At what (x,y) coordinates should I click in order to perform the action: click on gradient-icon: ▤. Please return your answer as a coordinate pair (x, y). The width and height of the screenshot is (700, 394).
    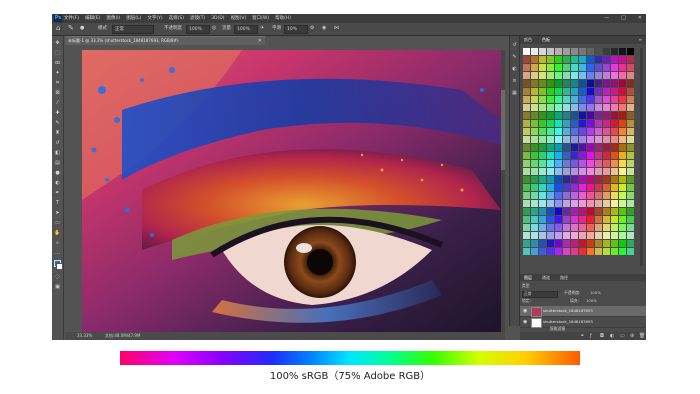
    Looking at the image, I should click on (57, 163).